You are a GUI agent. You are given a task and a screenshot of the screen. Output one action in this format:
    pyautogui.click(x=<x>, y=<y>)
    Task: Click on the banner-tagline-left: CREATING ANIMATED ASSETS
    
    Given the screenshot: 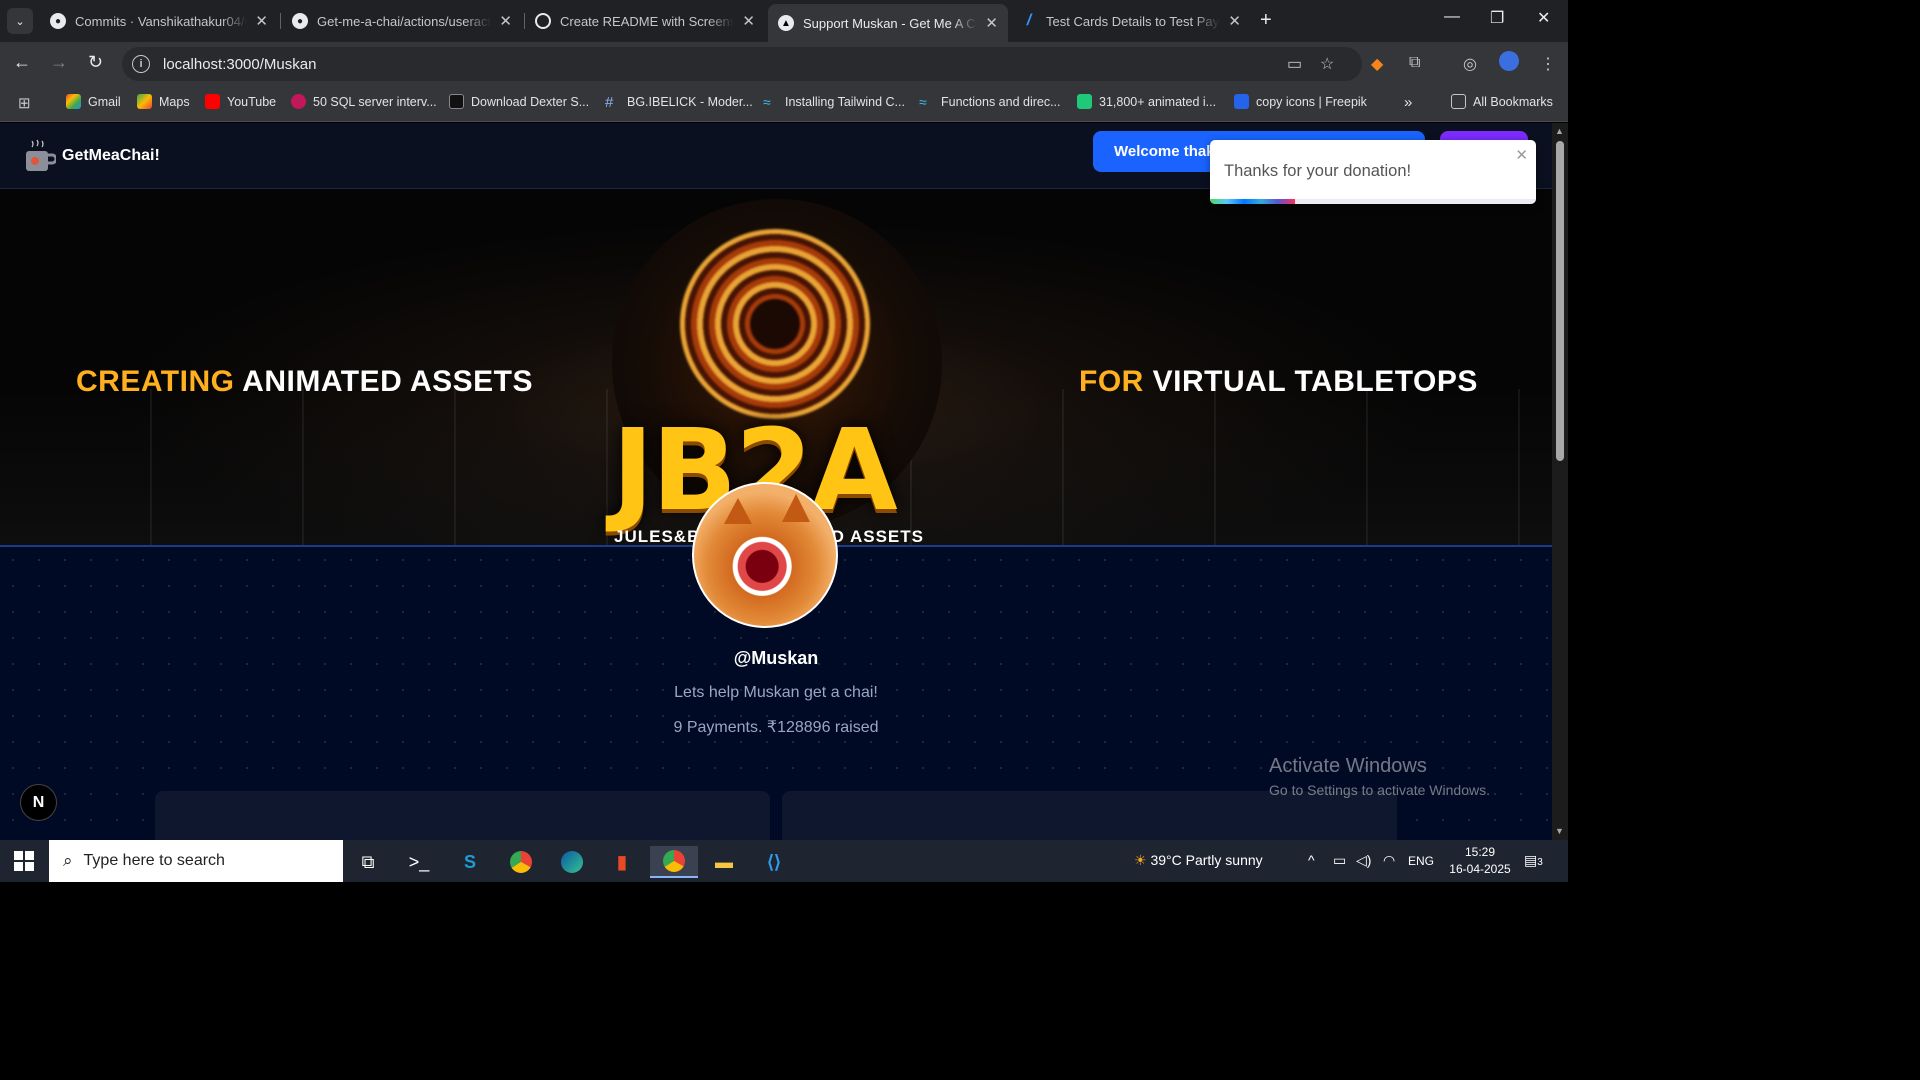 What is the action you would take?
    pyautogui.click(x=304, y=382)
    